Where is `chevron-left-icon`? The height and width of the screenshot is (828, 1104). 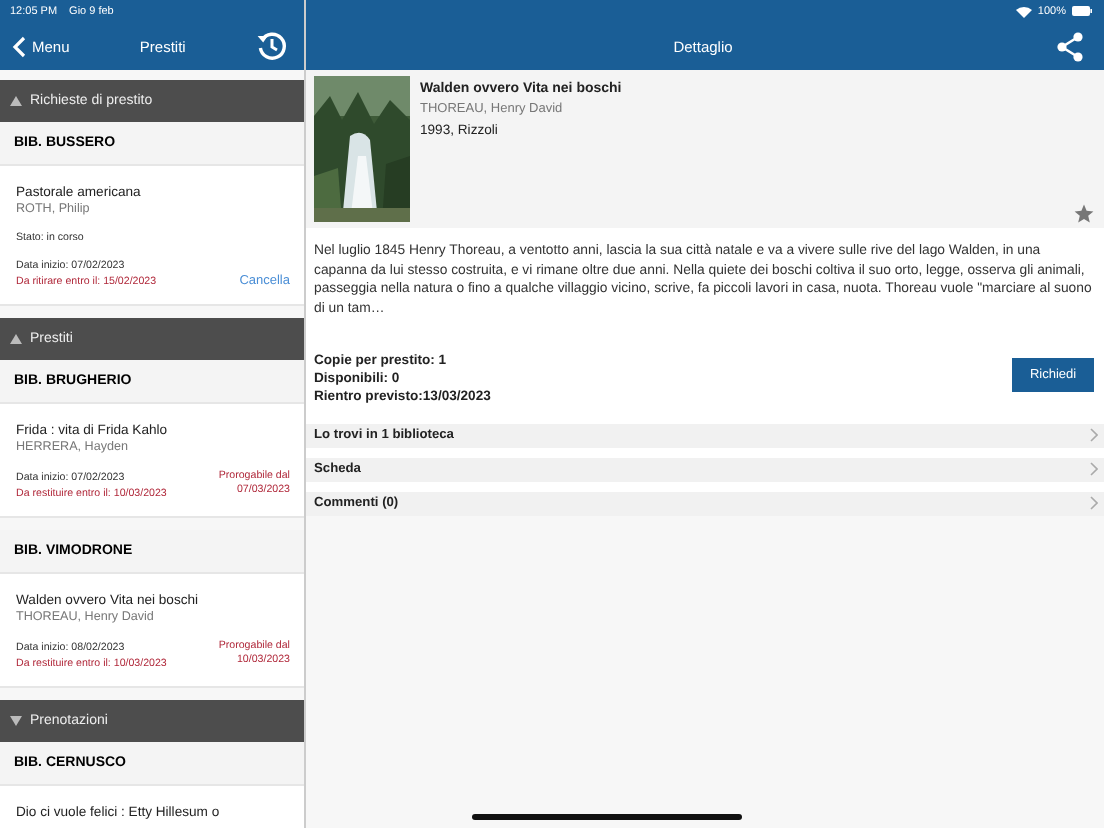 chevron-left-icon is located at coordinates (19, 46).